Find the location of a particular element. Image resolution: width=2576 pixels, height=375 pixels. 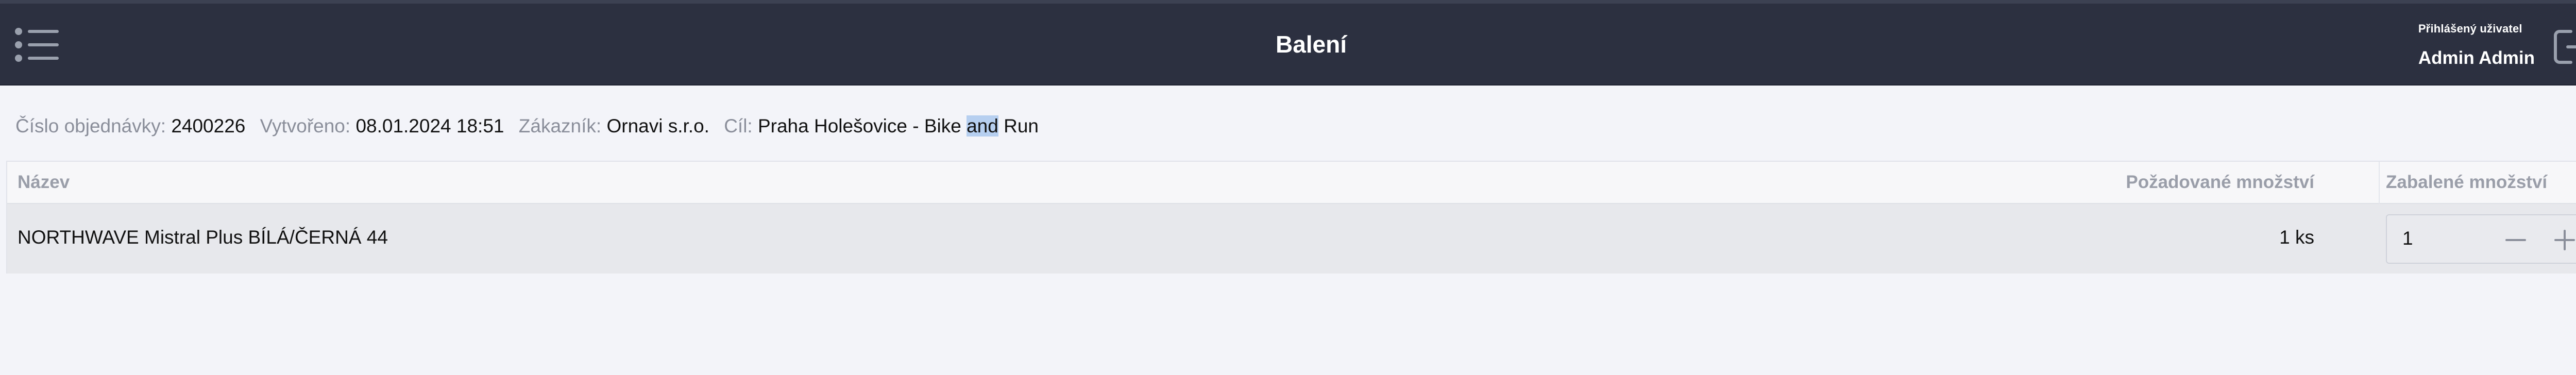

target-value: Praha Holešovice - Bike and Run is located at coordinates (898, 126).